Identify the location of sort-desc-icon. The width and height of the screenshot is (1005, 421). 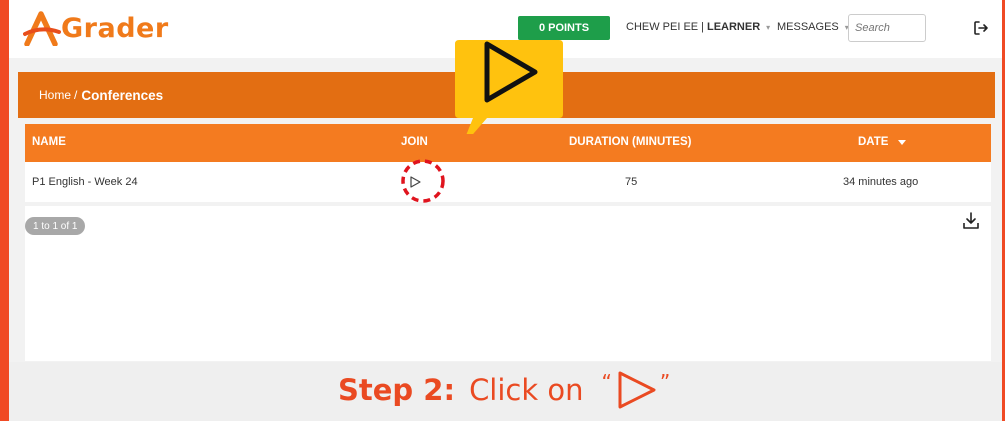
(902, 142).